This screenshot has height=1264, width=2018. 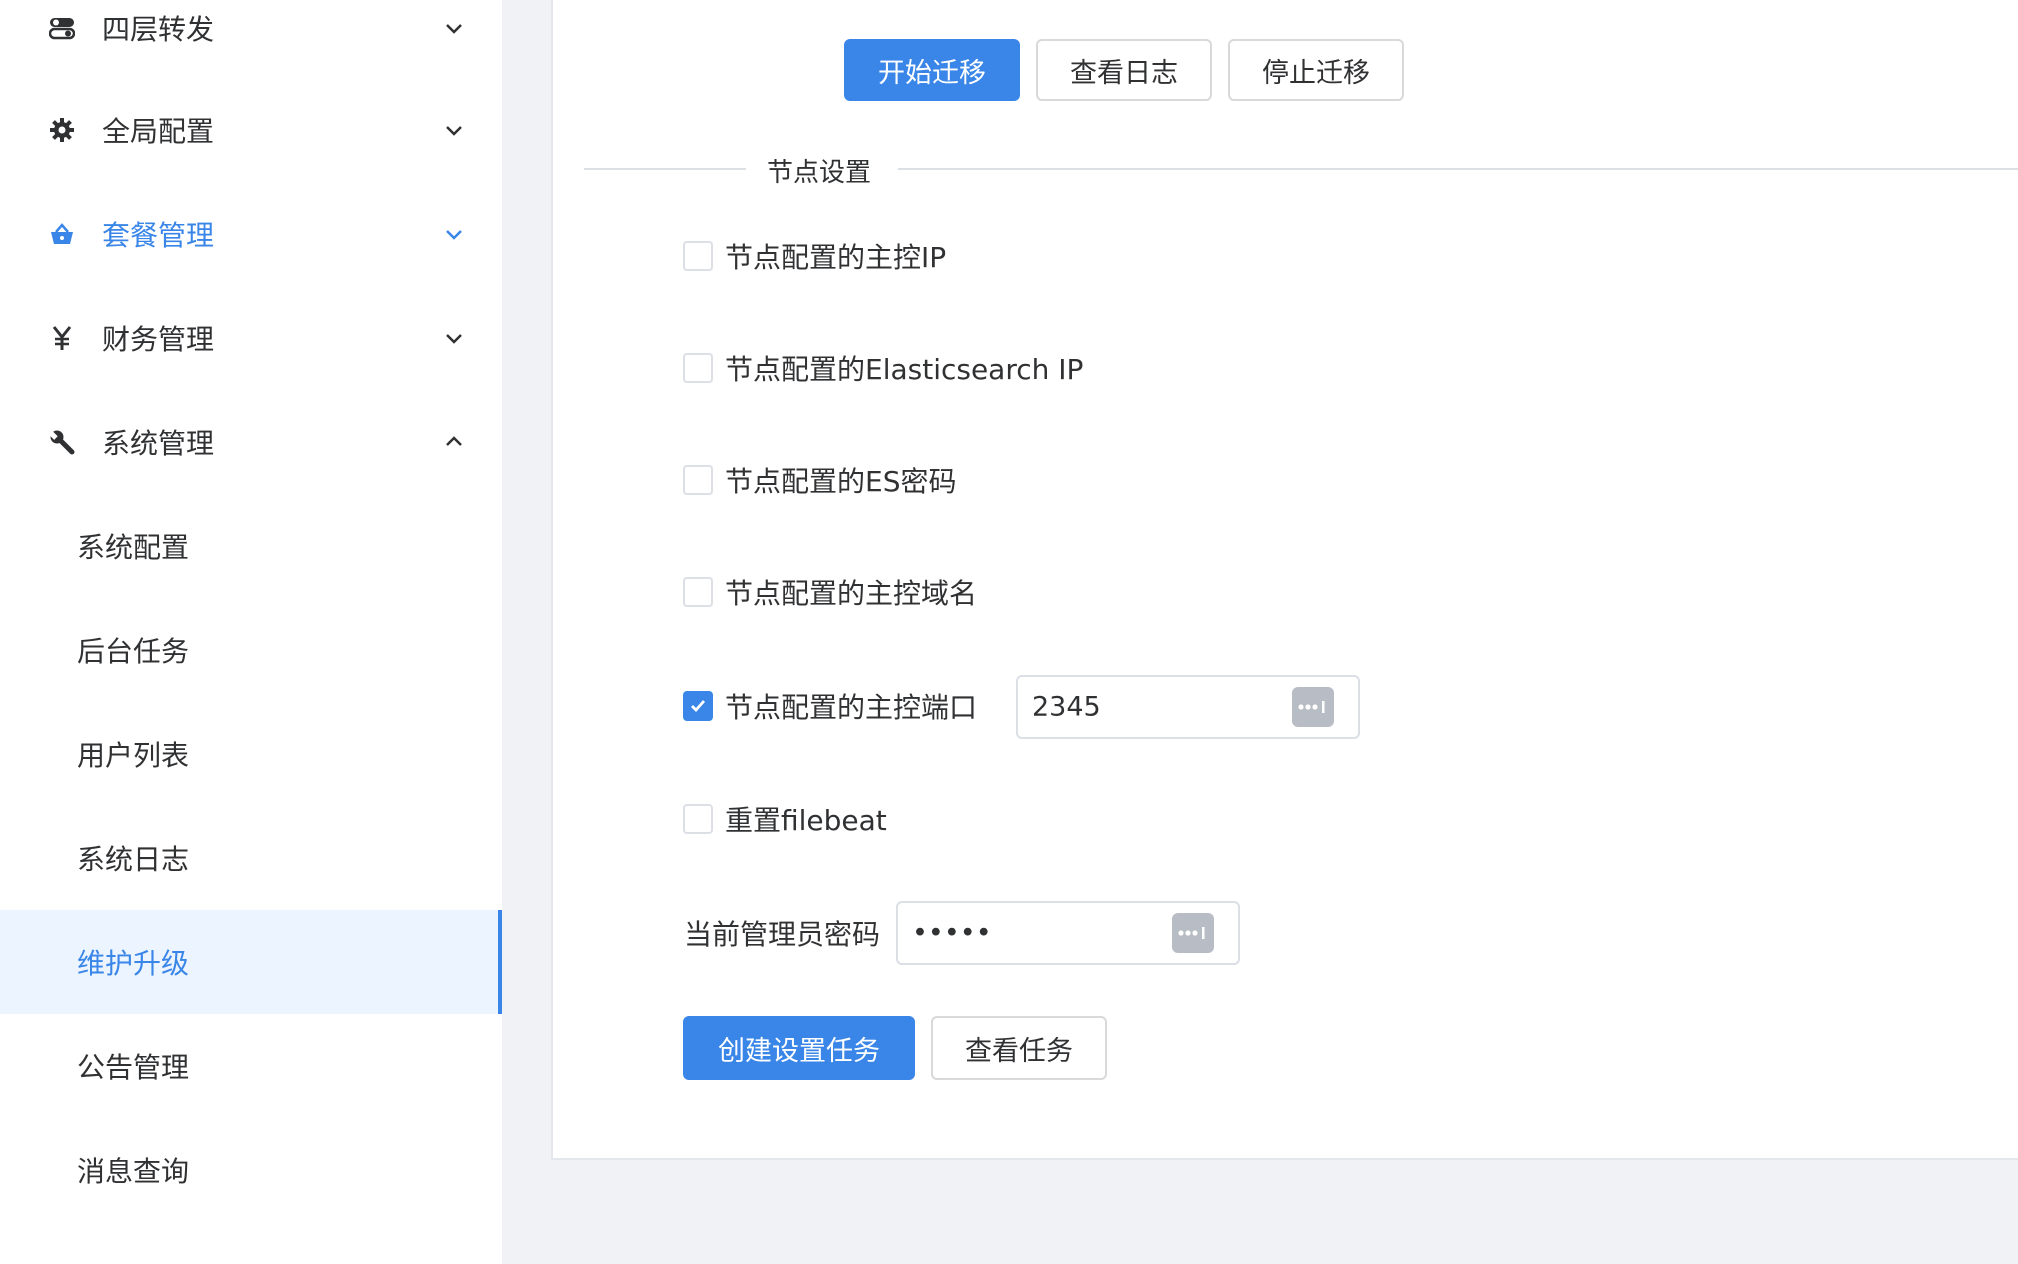 What do you see at coordinates (1068, 933) in the screenshot?
I see `admin-password-input: •••••` at bounding box center [1068, 933].